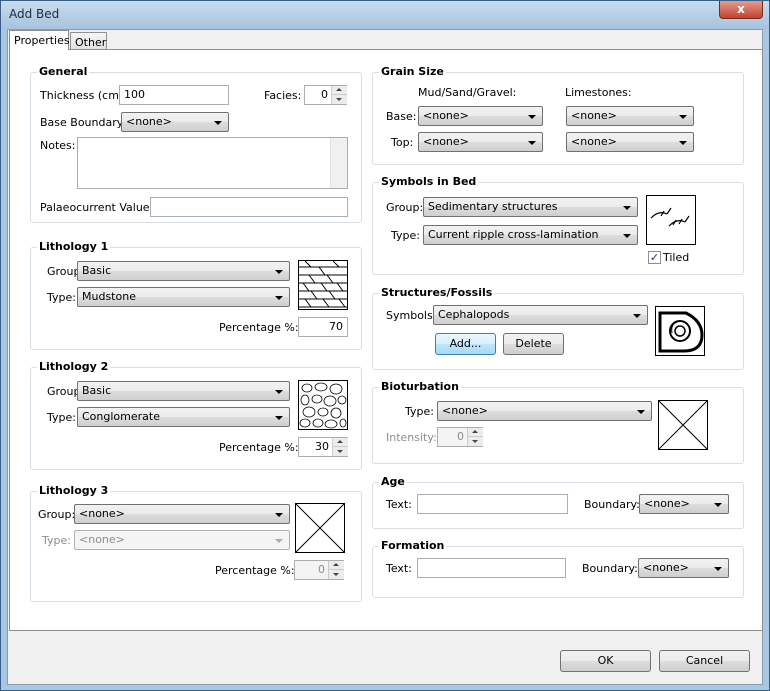 This screenshot has width=770, height=691. I want to click on bioturbation-type-value: <none>, so click(465, 410).